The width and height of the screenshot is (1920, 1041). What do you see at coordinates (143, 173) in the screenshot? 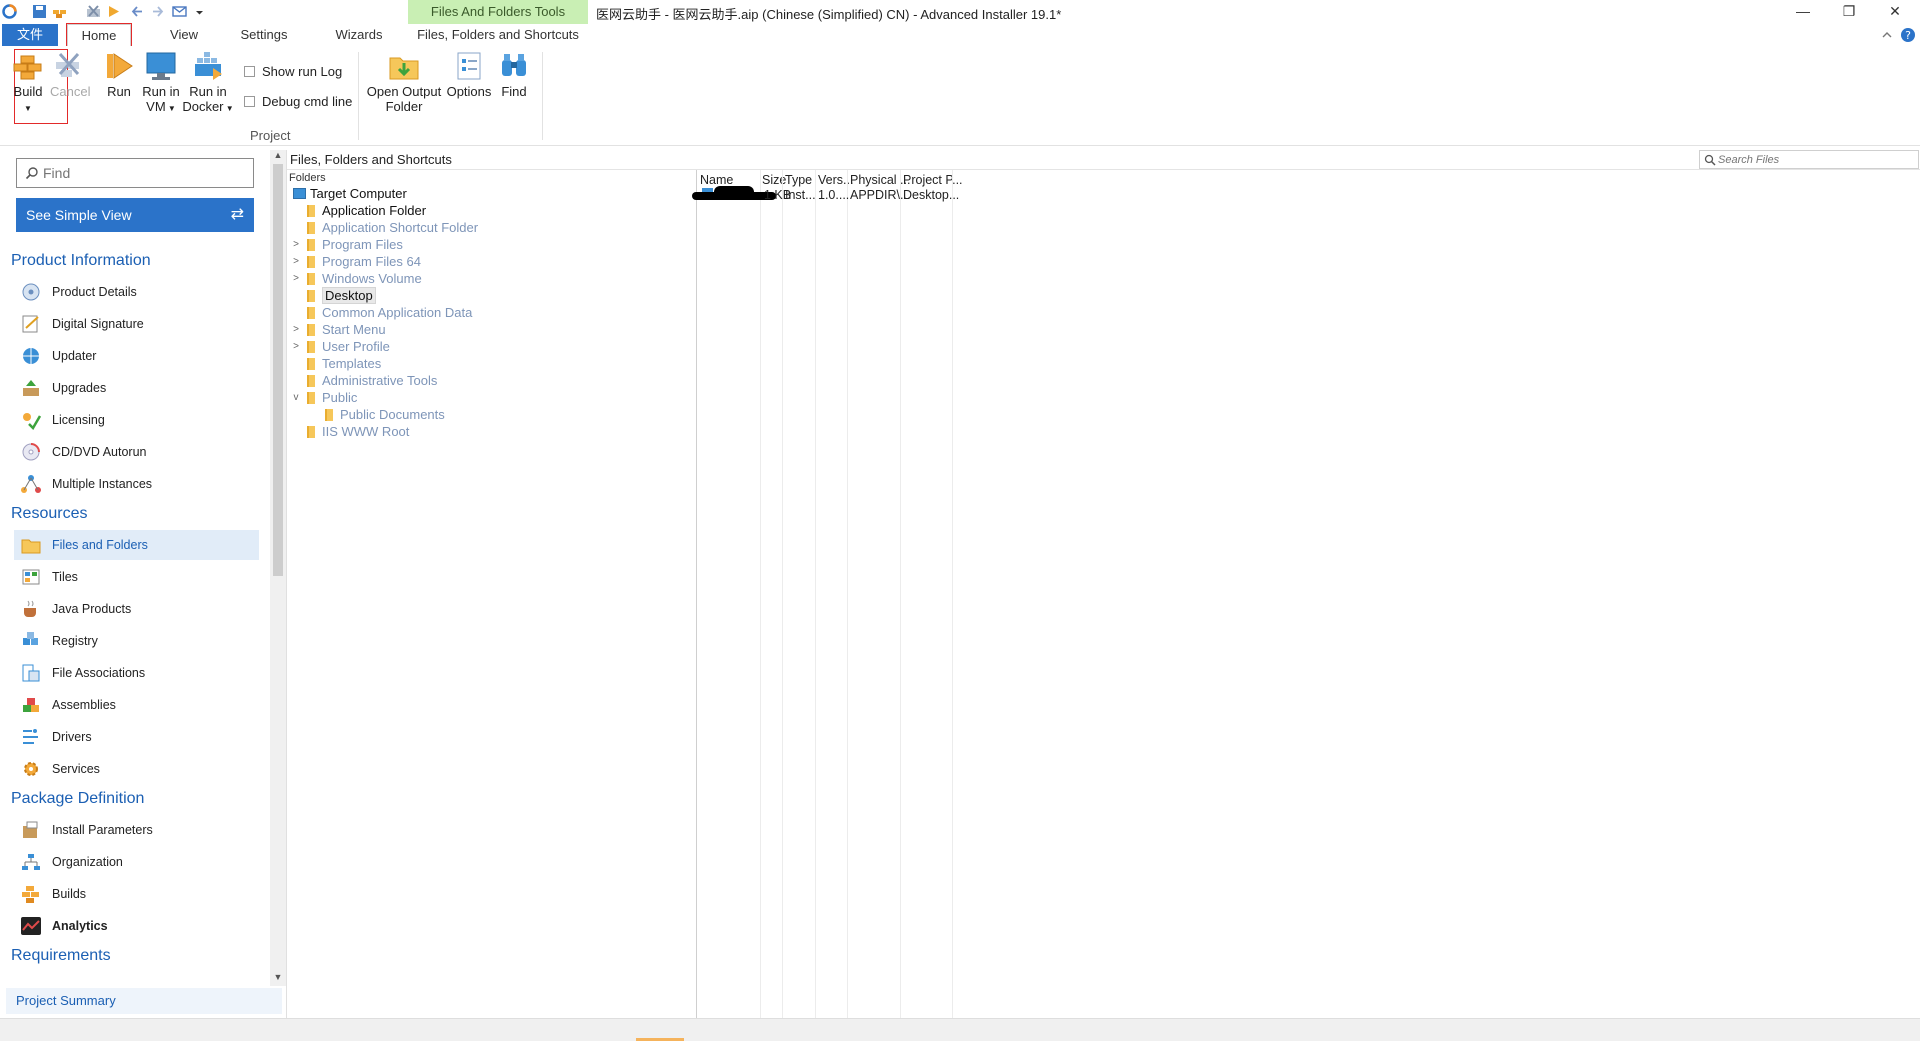
I see `find-input` at bounding box center [143, 173].